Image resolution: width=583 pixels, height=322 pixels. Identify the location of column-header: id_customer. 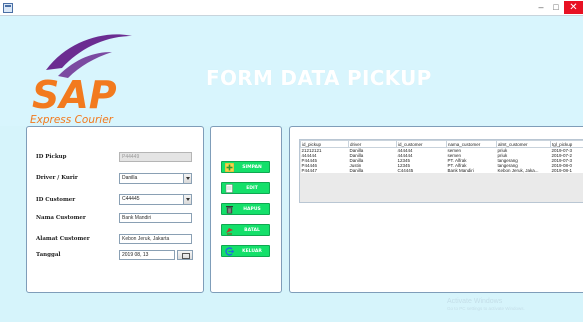
(421, 144).